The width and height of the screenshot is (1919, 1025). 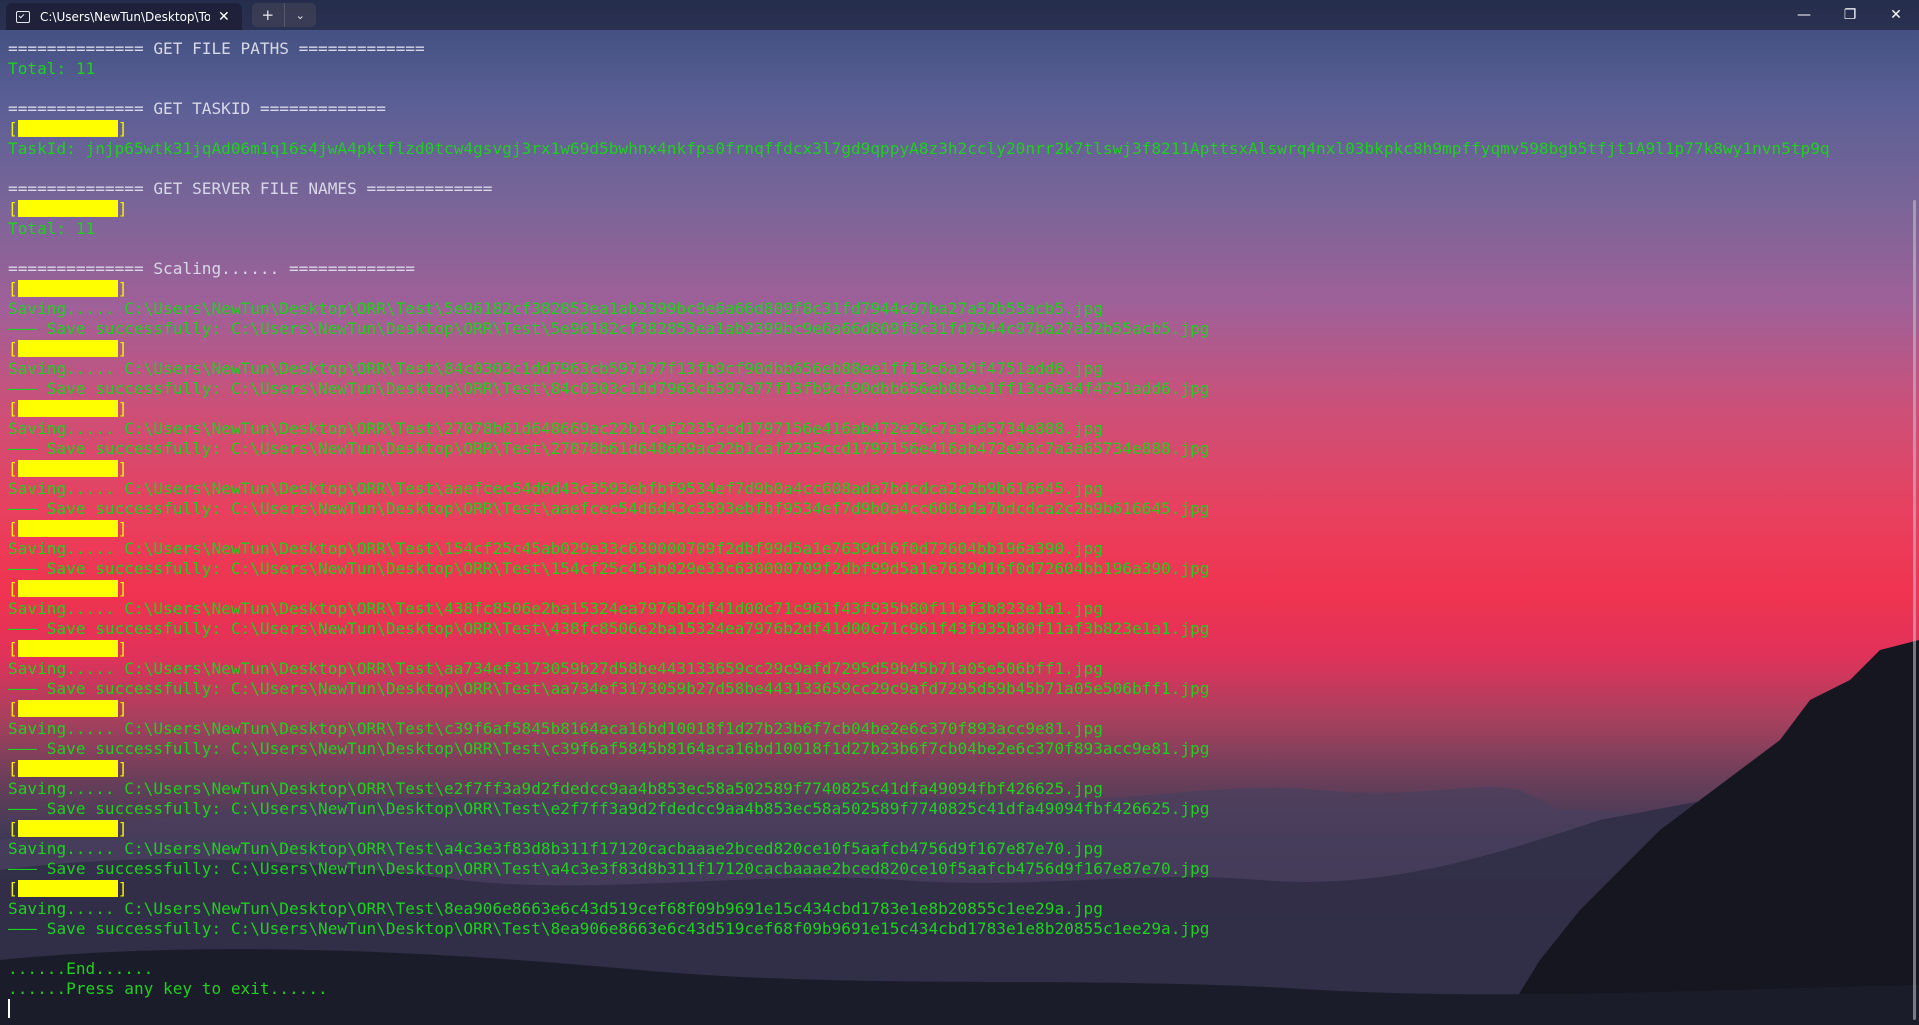 I want to click on title-bar: C:\Users\NewTun\Desktop\To ✕ + ⌄ — ❐ ✕, so click(x=959, y=15).